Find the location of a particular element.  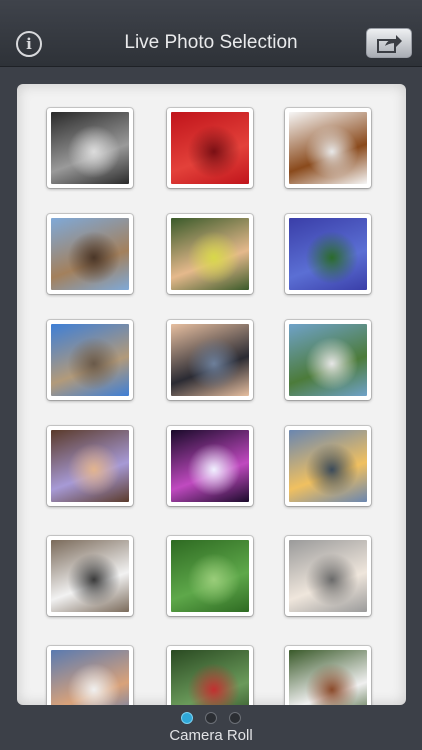

photo-thumbnail-green-leaves is located at coordinates (210, 576).